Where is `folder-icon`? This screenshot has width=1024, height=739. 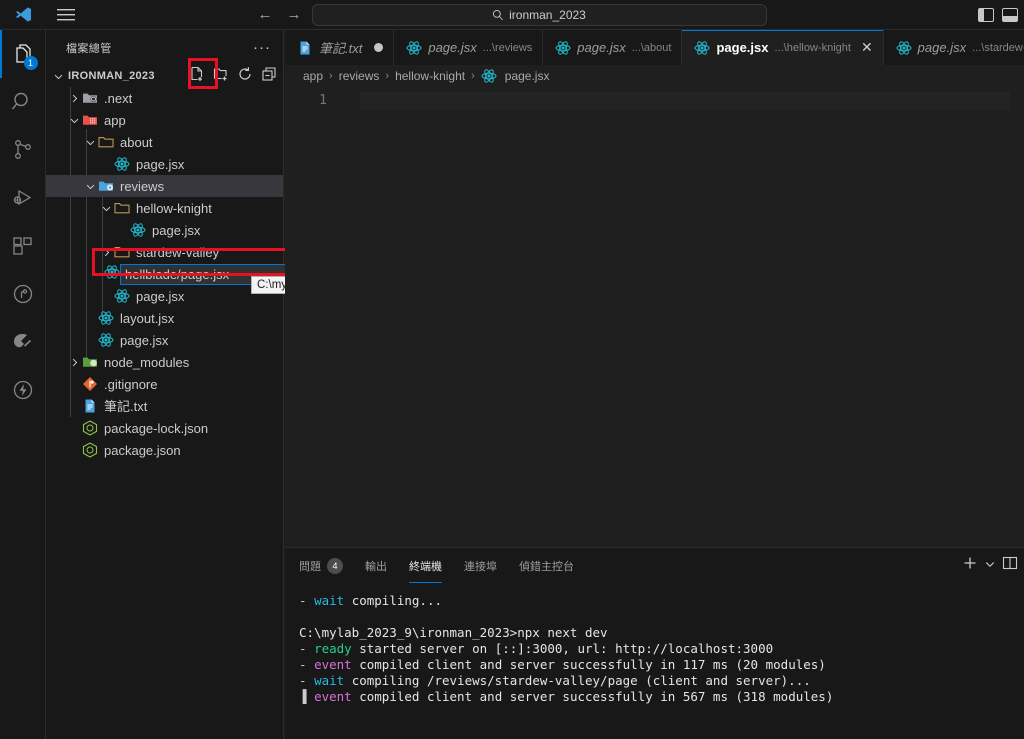
folder-icon is located at coordinates (122, 208).